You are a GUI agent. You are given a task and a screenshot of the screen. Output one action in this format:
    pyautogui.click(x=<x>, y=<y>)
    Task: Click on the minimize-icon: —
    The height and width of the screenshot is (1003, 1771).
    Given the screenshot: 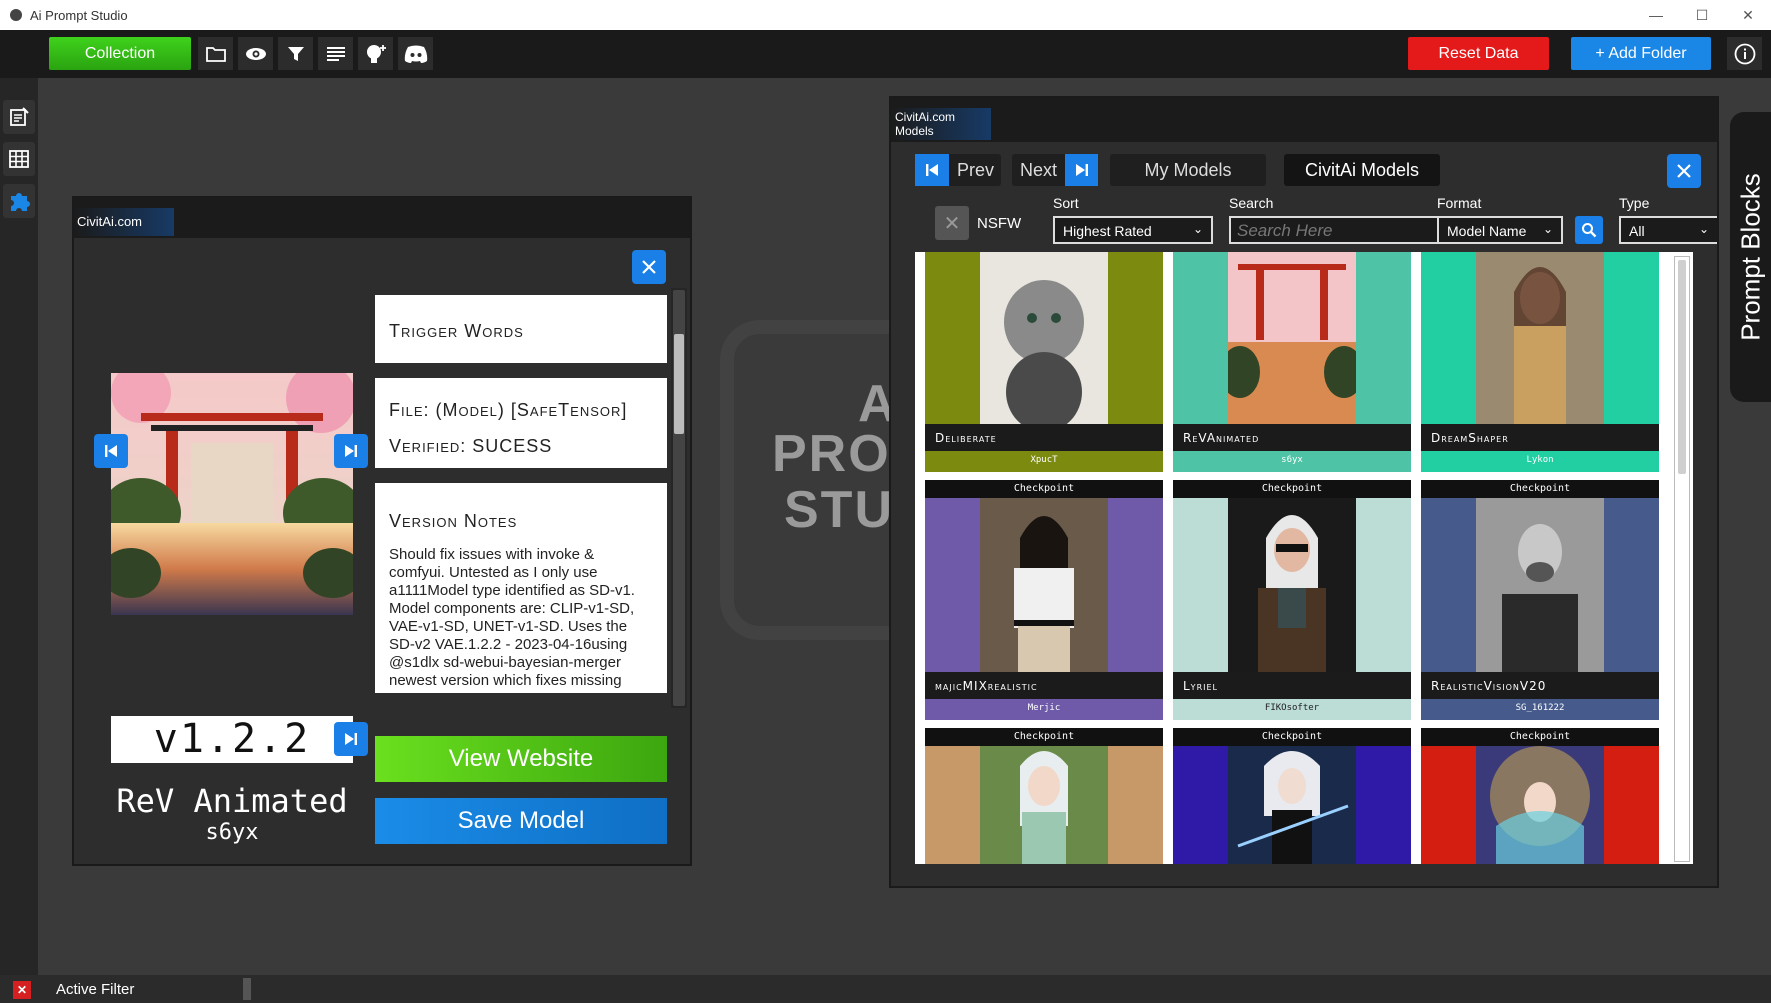 What is the action you would take?
    pyautogui.click(x=1656, y=15)
    